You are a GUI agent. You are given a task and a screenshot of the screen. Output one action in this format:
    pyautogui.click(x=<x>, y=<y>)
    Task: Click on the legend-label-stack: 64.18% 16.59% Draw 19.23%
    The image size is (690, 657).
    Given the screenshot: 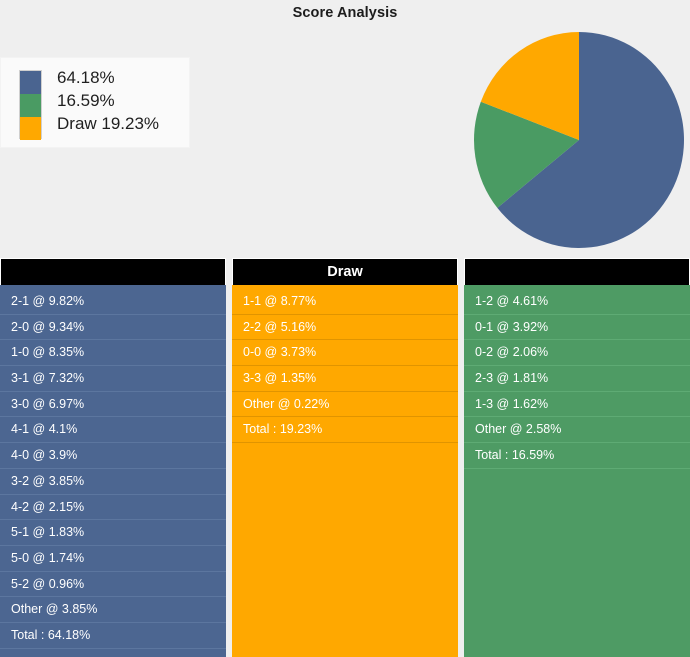 What is the action you would take?
    pyautogui.click(x=108, y=100)
    